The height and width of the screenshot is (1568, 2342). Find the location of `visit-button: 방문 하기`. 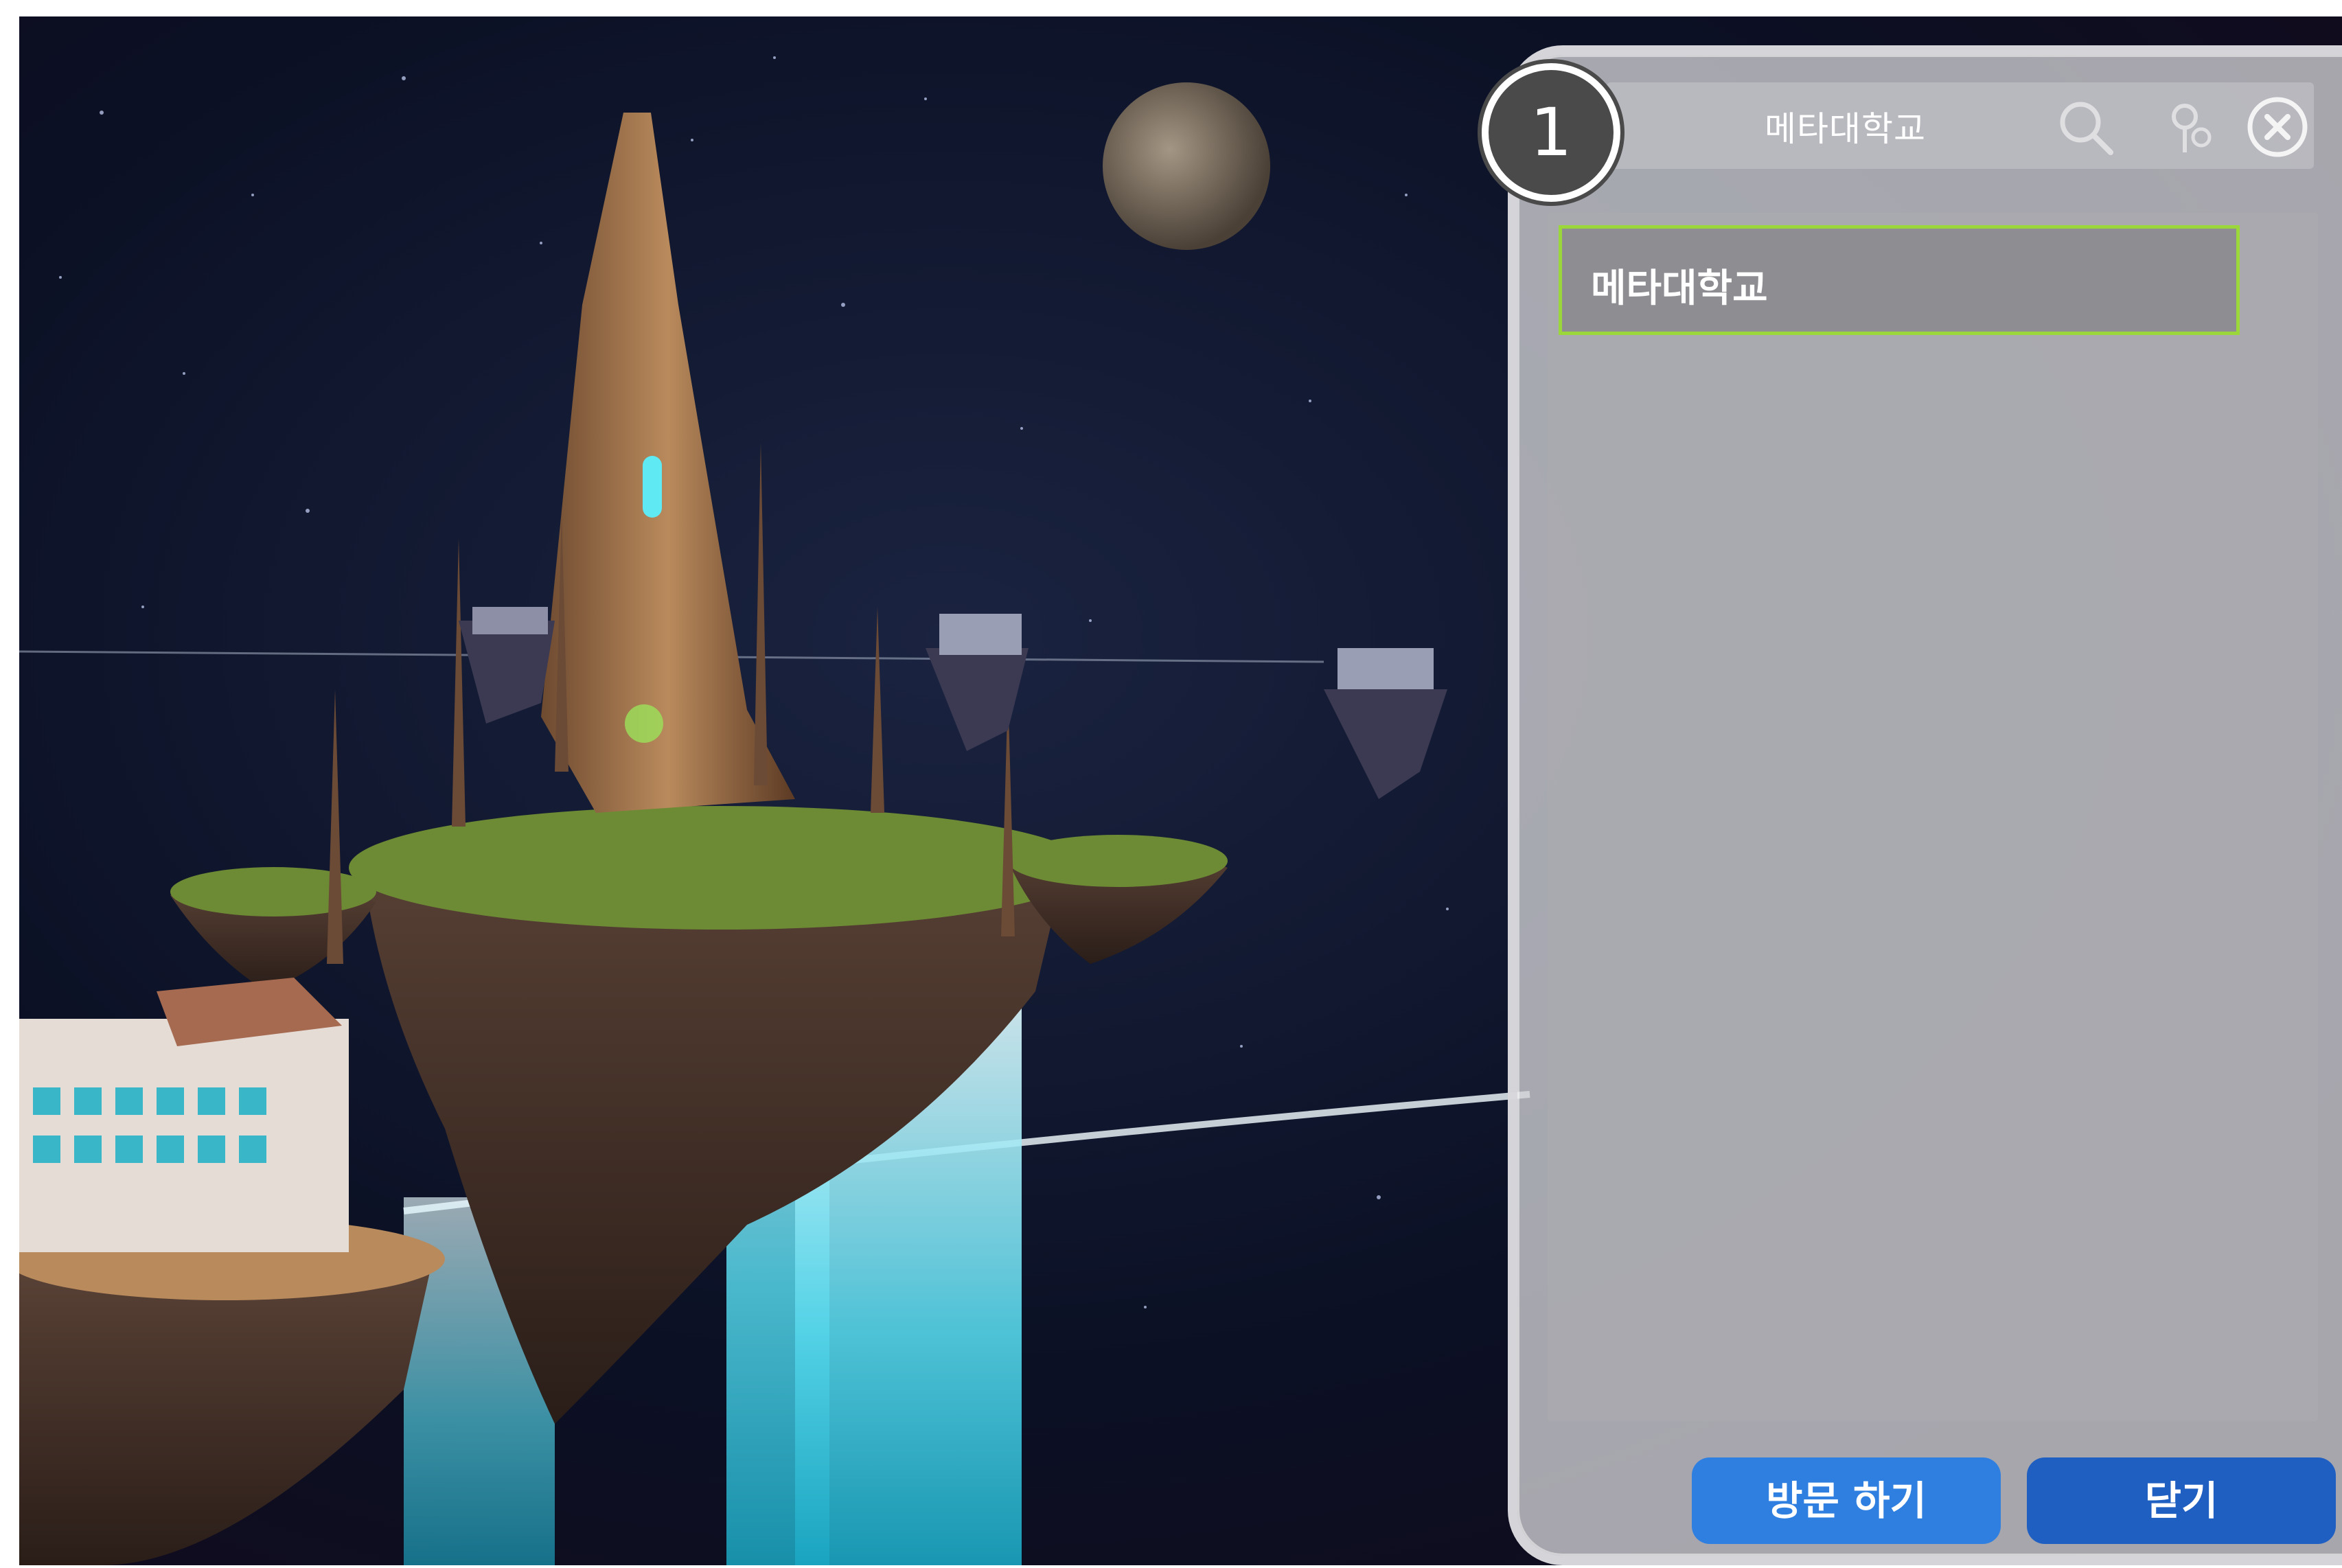

visit-button: 방문 하기 is located at coordinates (1846, 1501).